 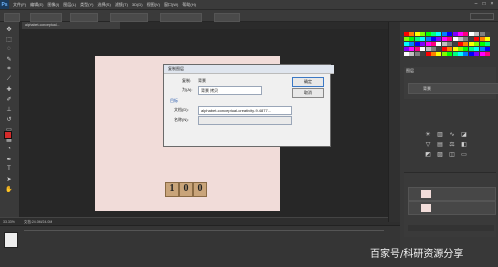 I want to click on move-tool-icon: ✥, so click(x=9, y=29).